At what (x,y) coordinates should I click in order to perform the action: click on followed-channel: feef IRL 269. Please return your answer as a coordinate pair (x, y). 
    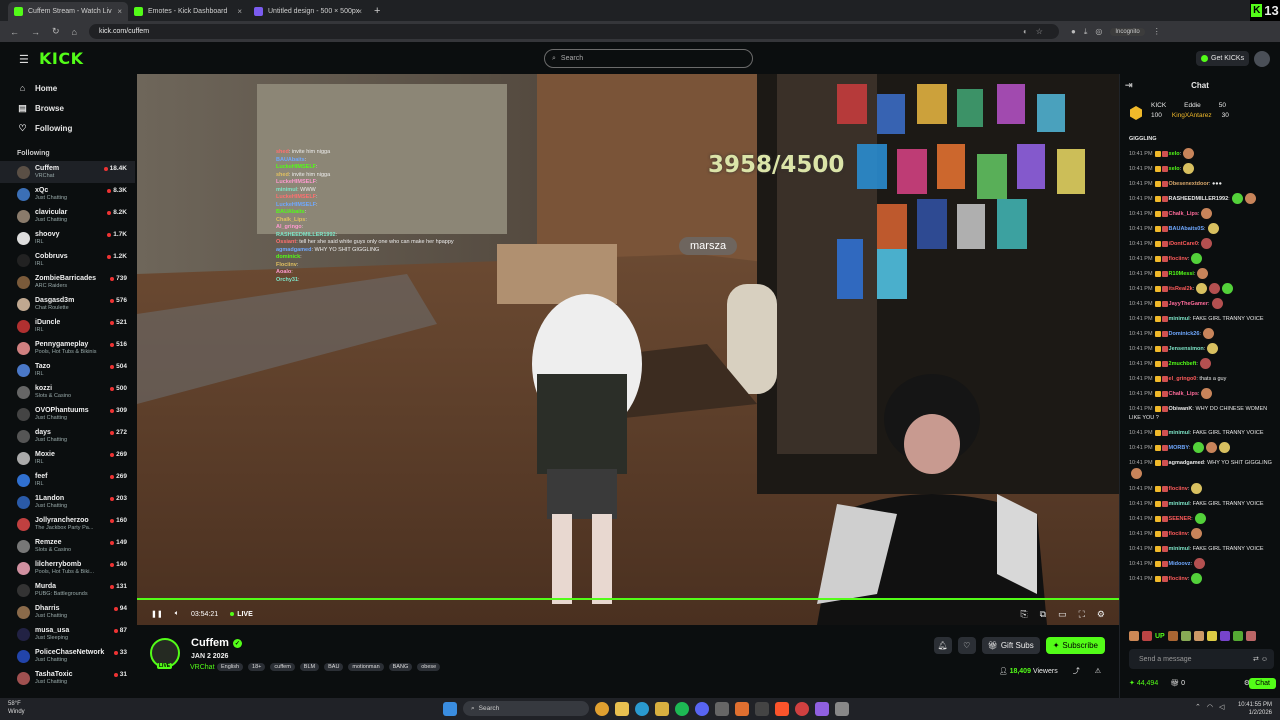
    Looking at the image, I should click on (67, 480).